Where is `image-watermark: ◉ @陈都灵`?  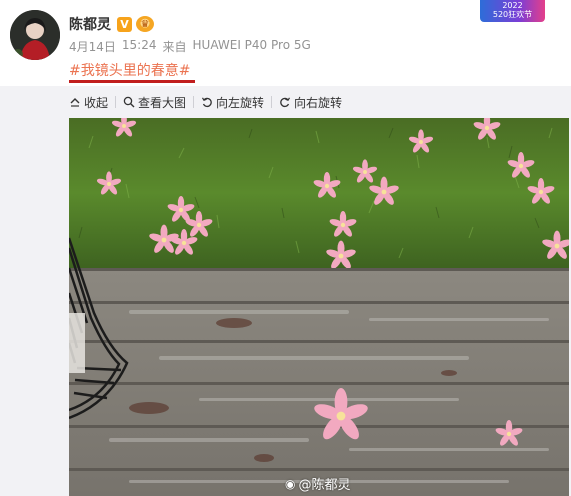 image-watermark: ◉ @陈都灵 is located at coordinates (318, 484).